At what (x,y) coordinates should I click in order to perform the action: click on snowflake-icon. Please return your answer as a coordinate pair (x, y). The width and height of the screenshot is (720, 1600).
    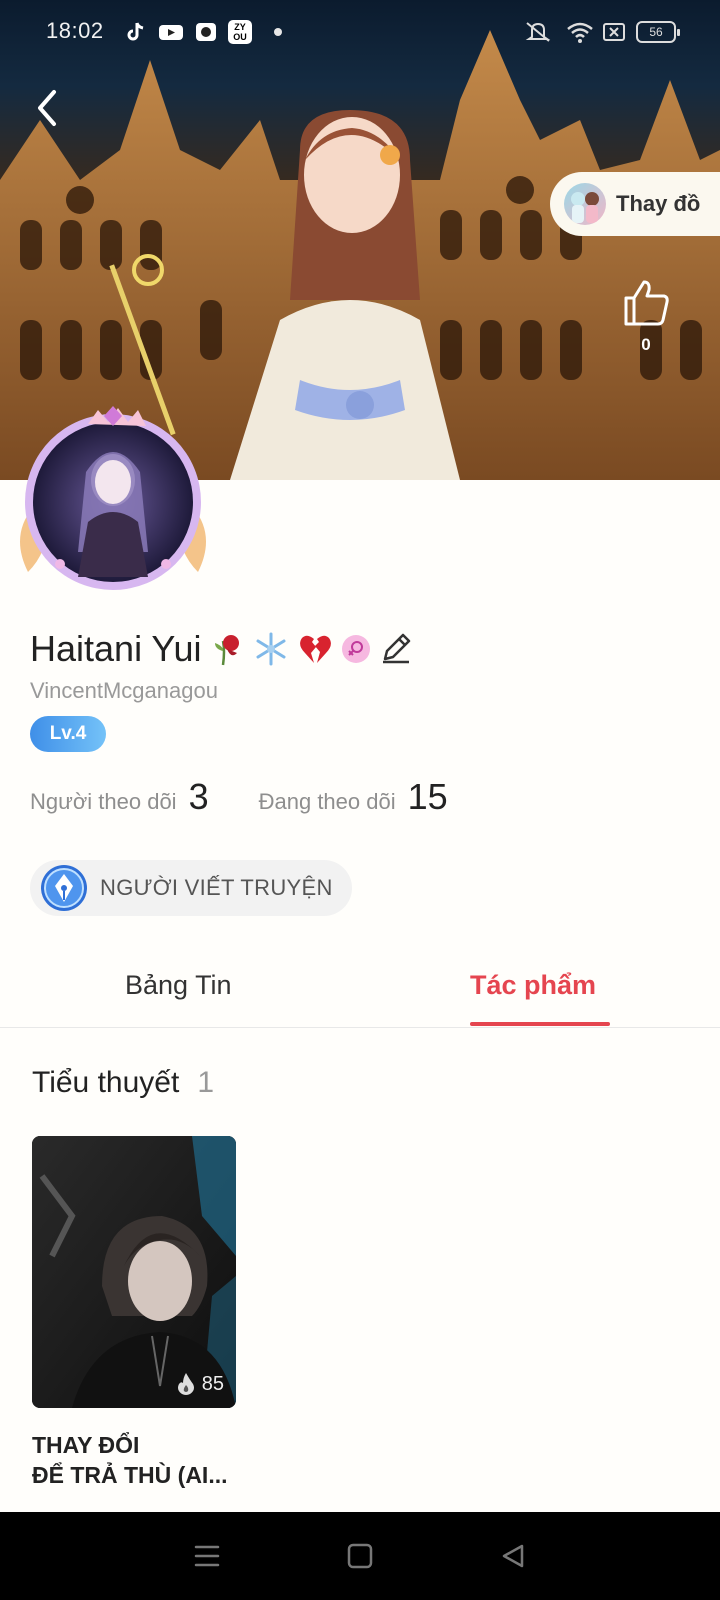
    Looking at the image, I should click on (271, 649).